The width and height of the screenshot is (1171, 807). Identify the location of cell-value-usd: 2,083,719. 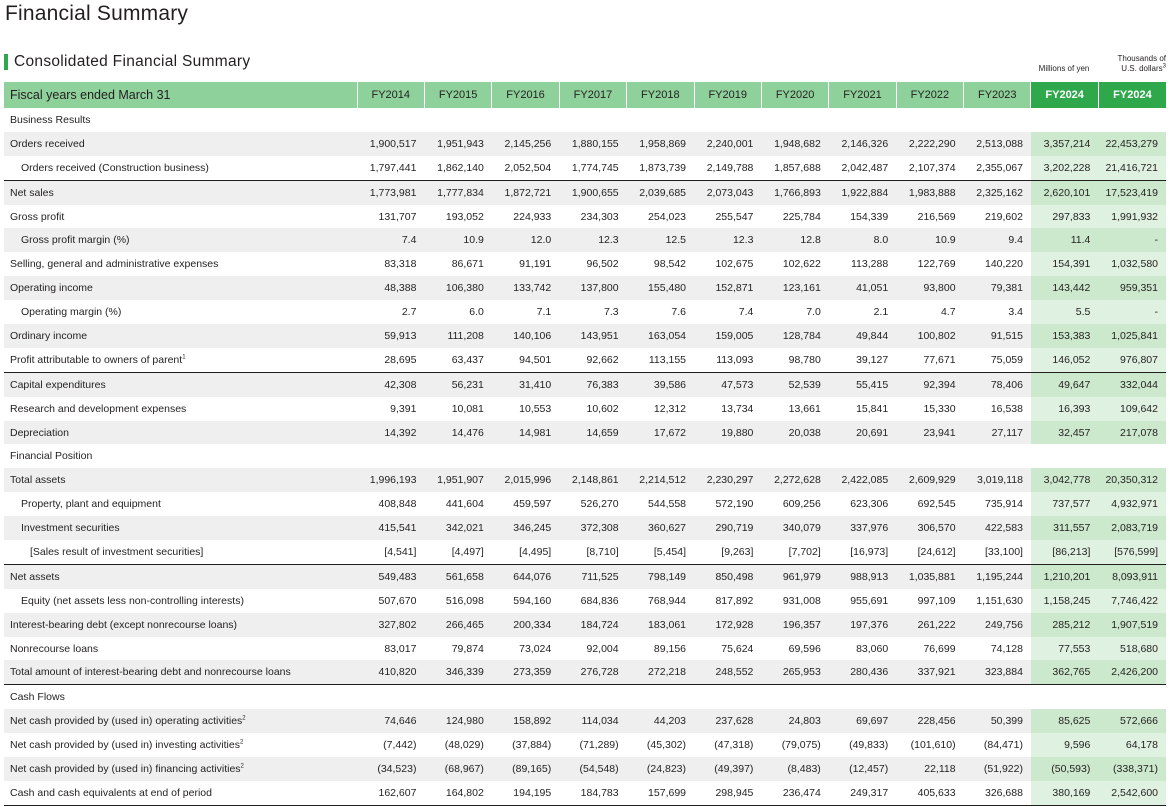
(1132, 528).